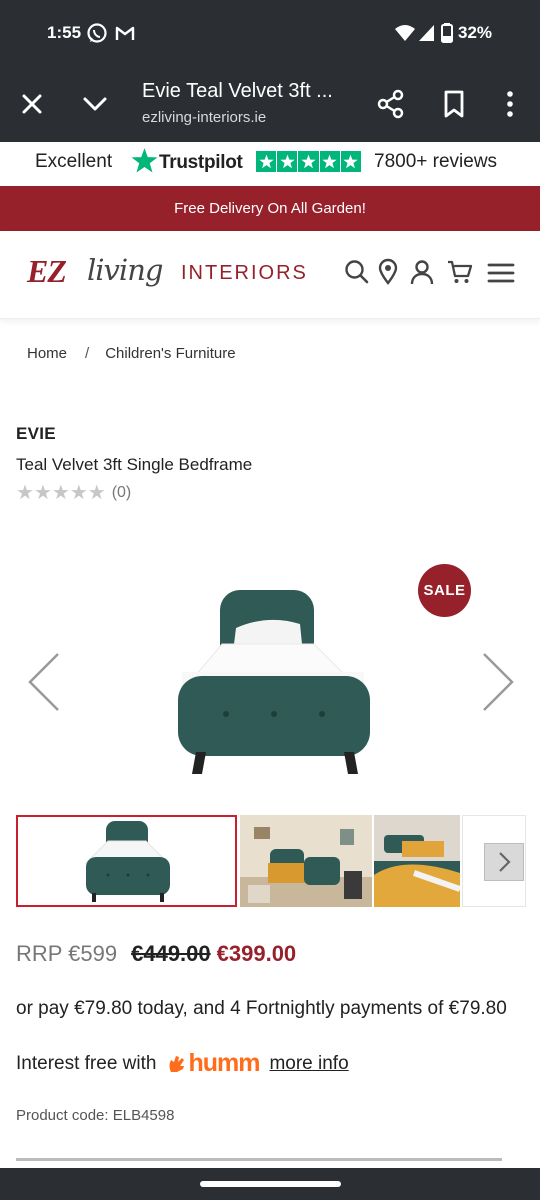 Image resolution: width=540 pixels, height=1200 pixels. I want to click on logo-interiors: INTERIORS, so click(244, 273).